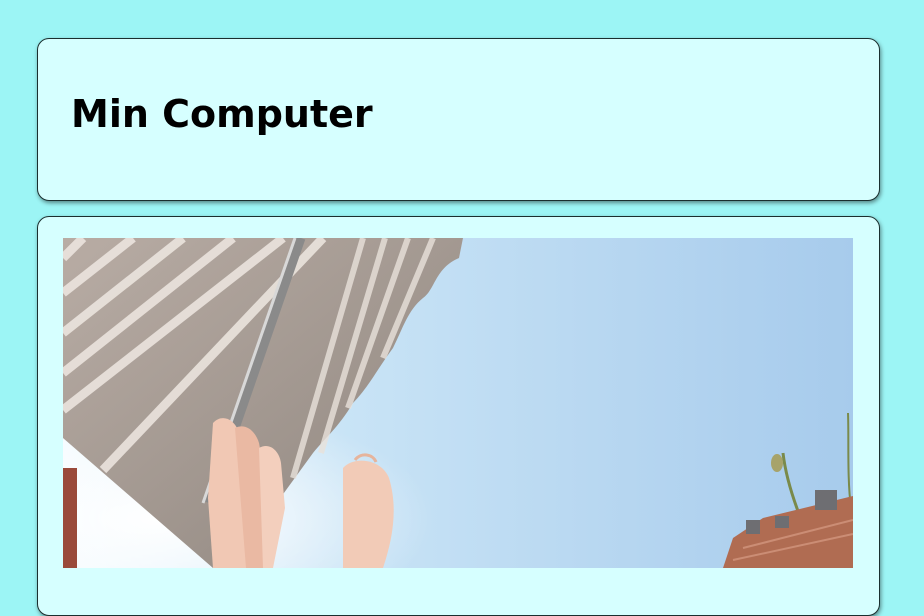 The height and width of the screenshot is (616, 924). Describe the element at coordinates (222, 114) in the screenshot. I see `page-title: Min Computer` at that location.